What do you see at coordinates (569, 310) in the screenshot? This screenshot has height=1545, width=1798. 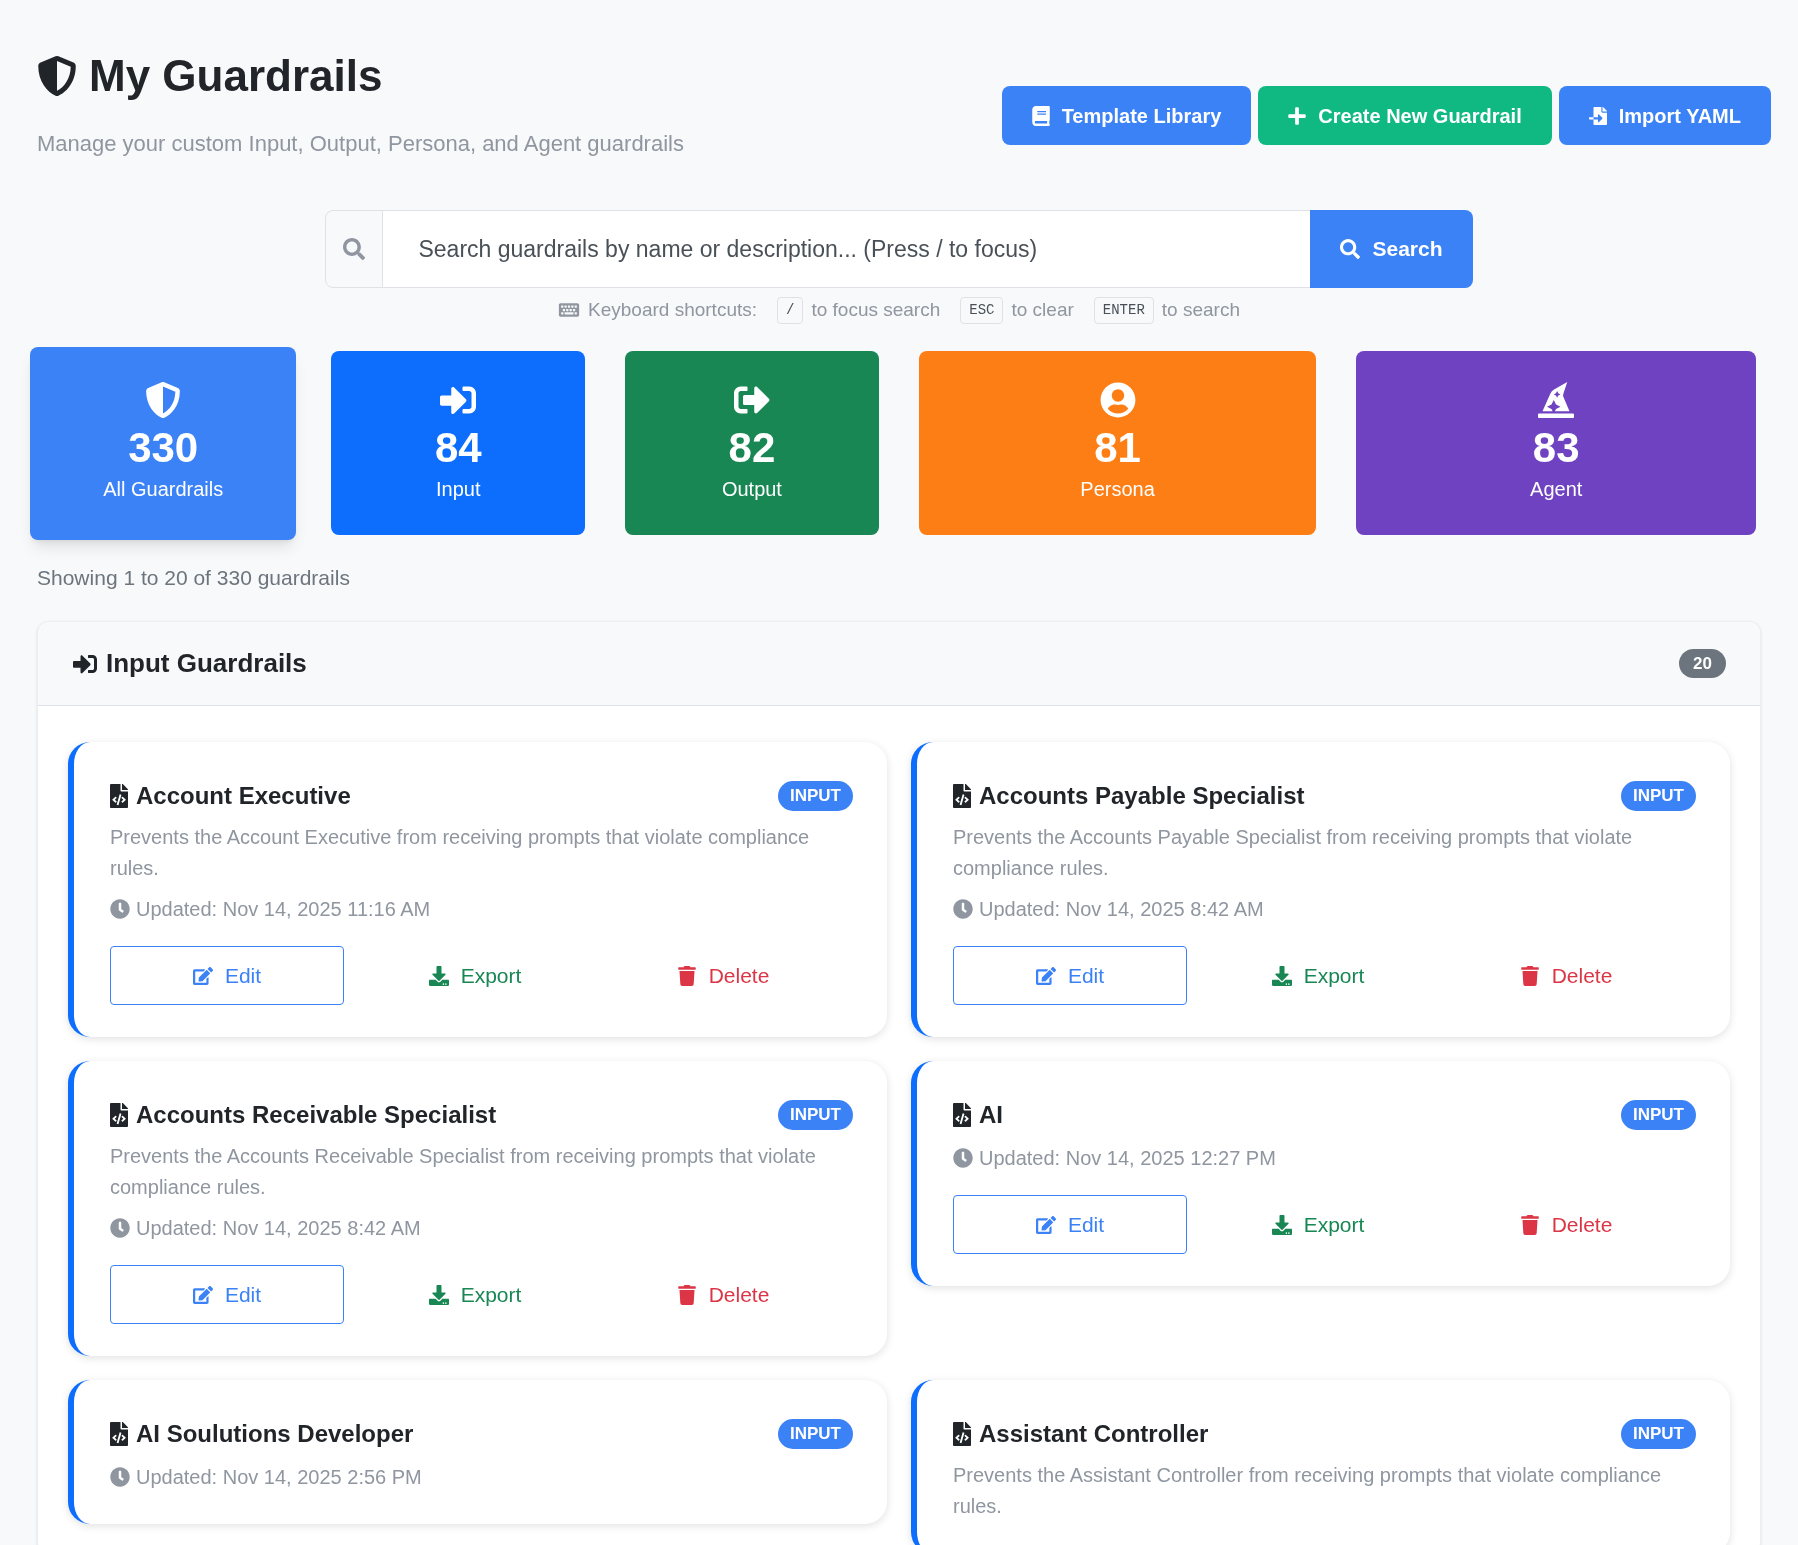 I see `keyboard-icon` at bounding box center [569, 310].